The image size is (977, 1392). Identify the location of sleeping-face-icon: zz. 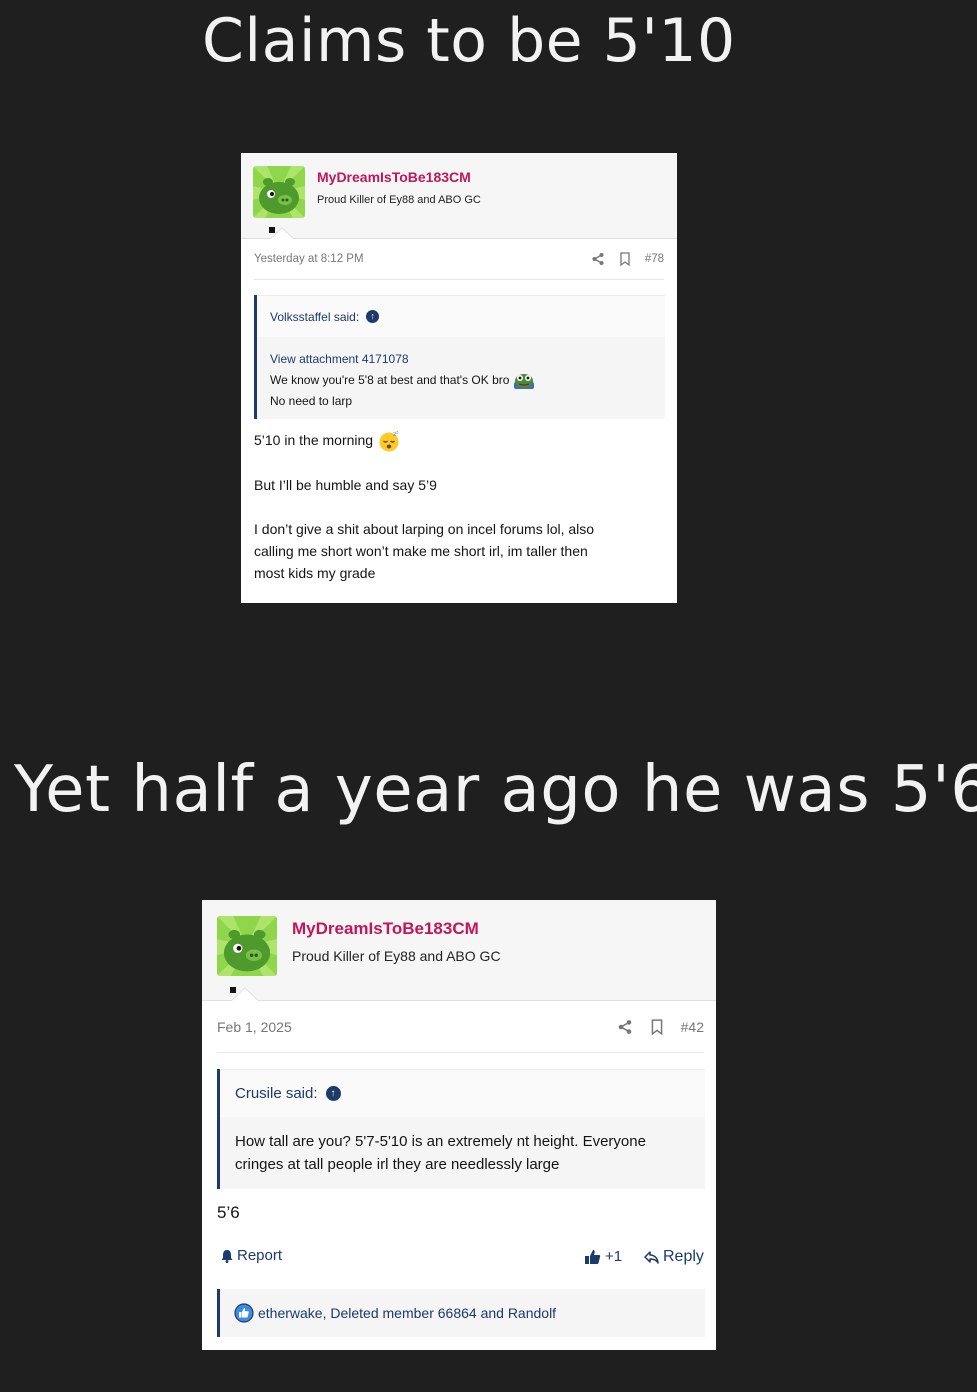
(389, 441).